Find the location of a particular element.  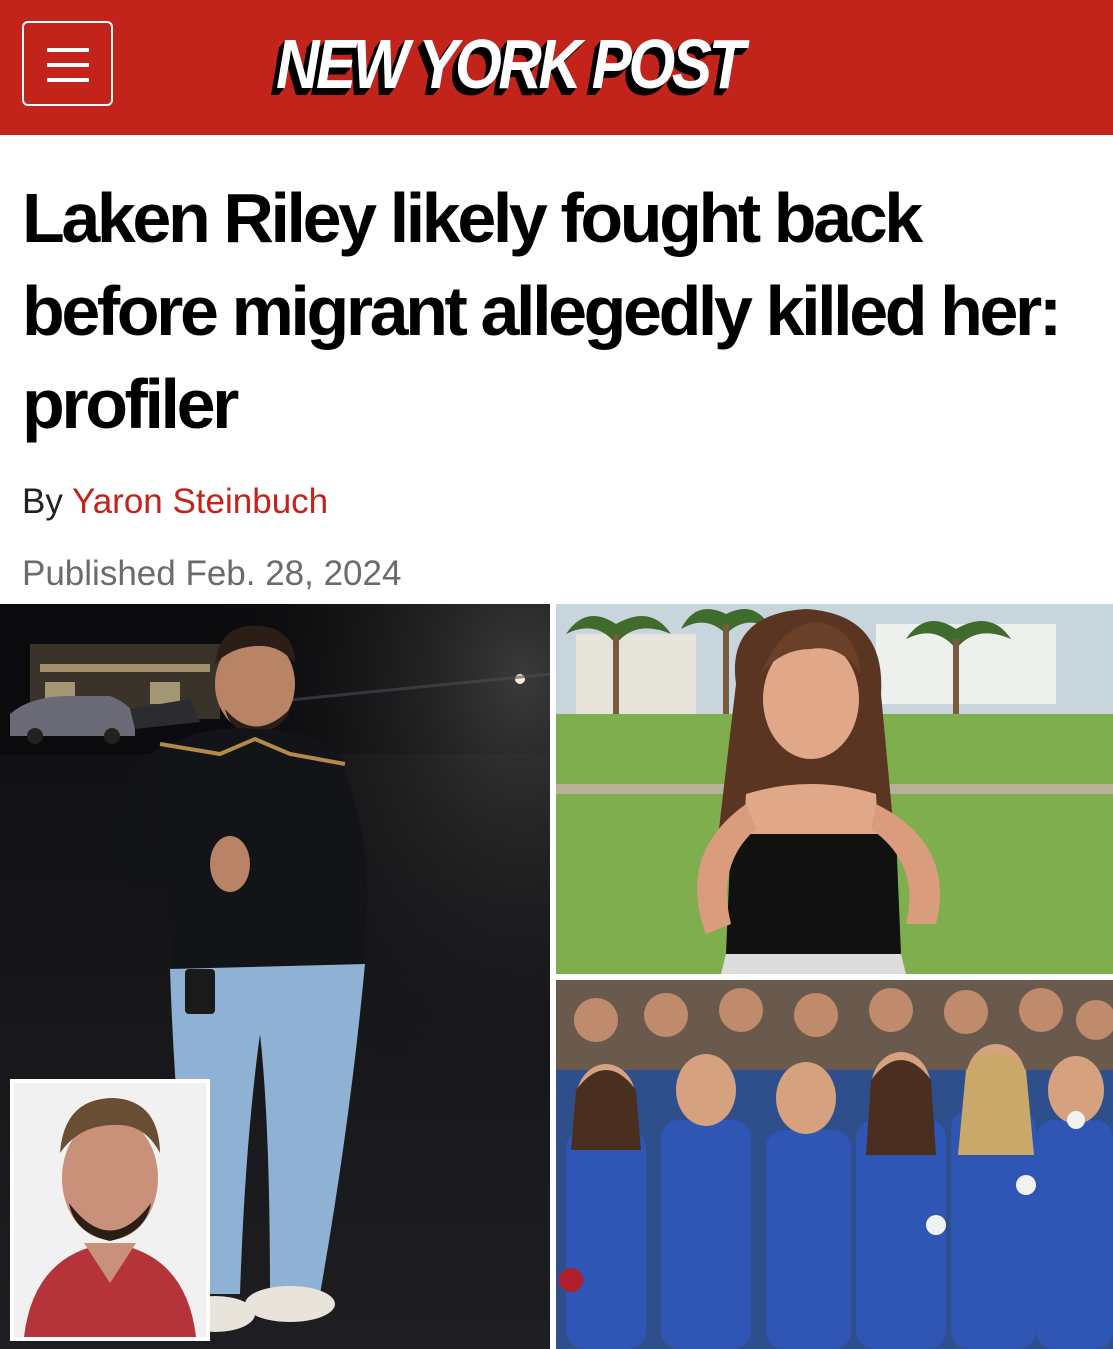

site-header: NEW YORK POST is located at coordinates (556, 67).